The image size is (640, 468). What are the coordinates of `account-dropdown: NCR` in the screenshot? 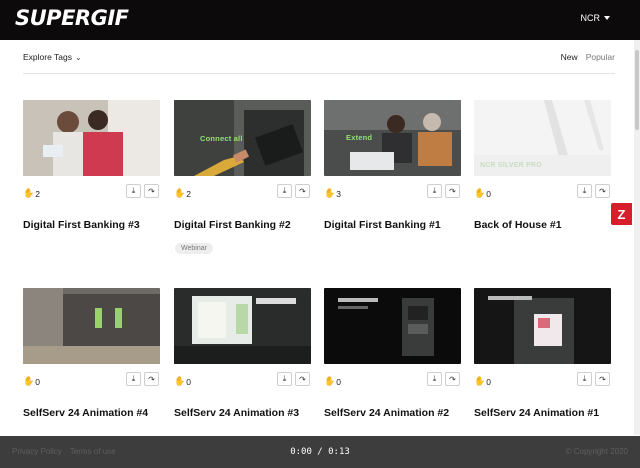 It's located at (595, 18).